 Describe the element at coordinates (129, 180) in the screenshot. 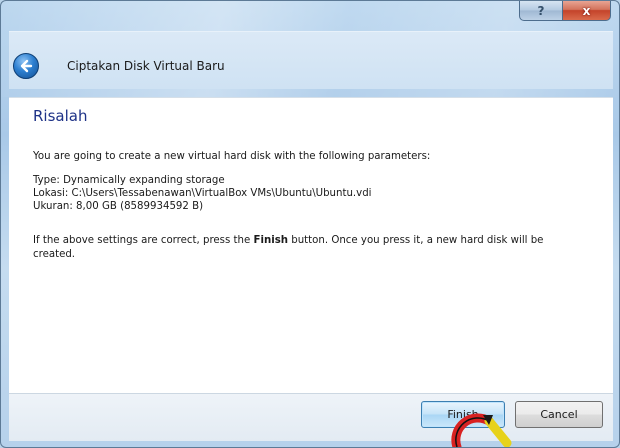

I see `param-type: Type: Dynamically expanding storage` at that location.